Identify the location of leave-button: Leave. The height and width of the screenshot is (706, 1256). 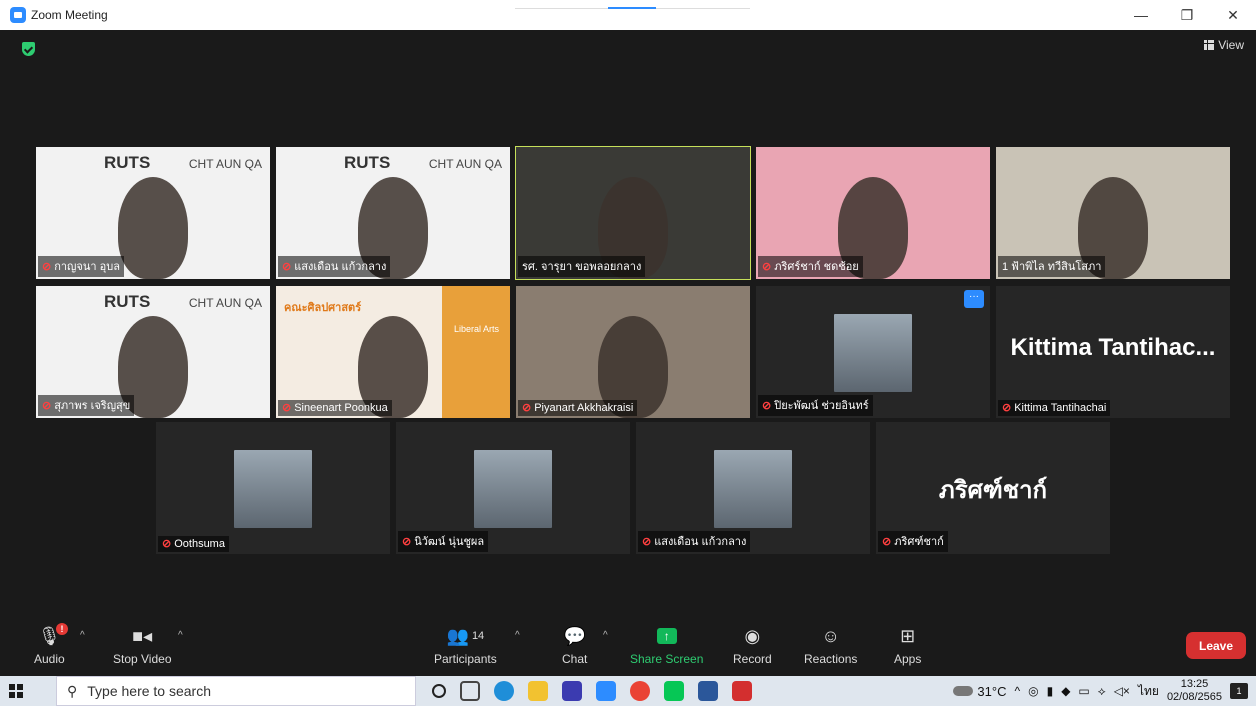
(1216, 645).